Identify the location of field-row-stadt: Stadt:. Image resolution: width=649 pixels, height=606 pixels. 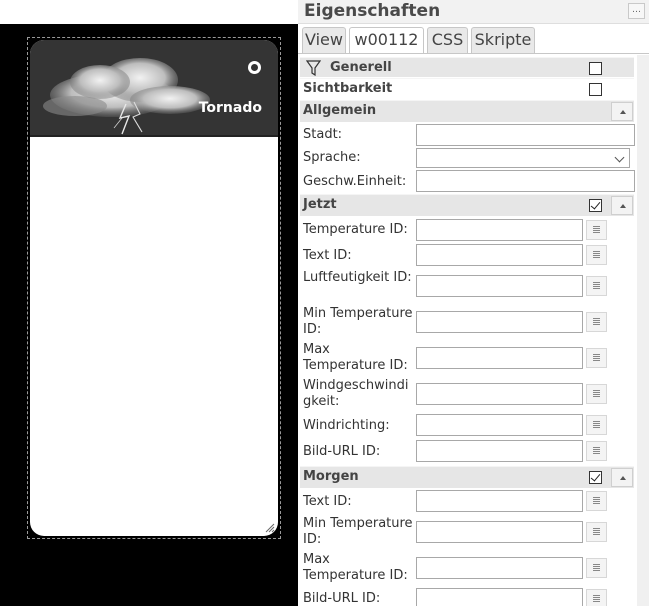
(473, 135).